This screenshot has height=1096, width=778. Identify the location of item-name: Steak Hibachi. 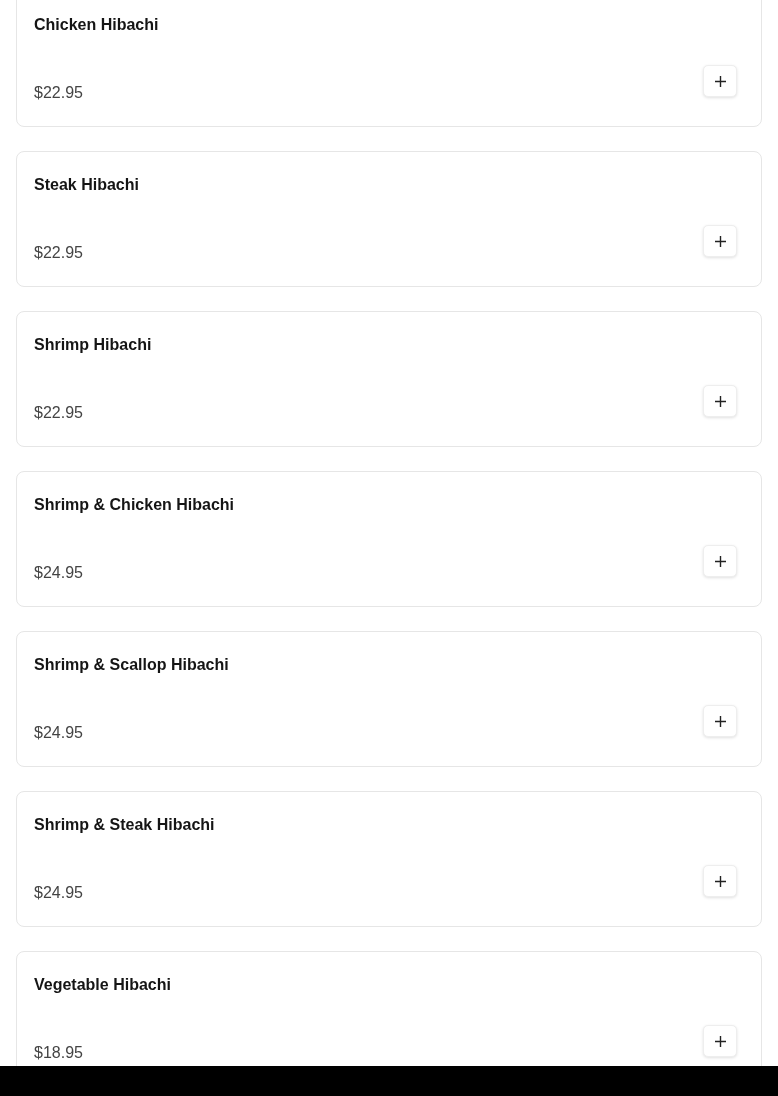
(87, 185).